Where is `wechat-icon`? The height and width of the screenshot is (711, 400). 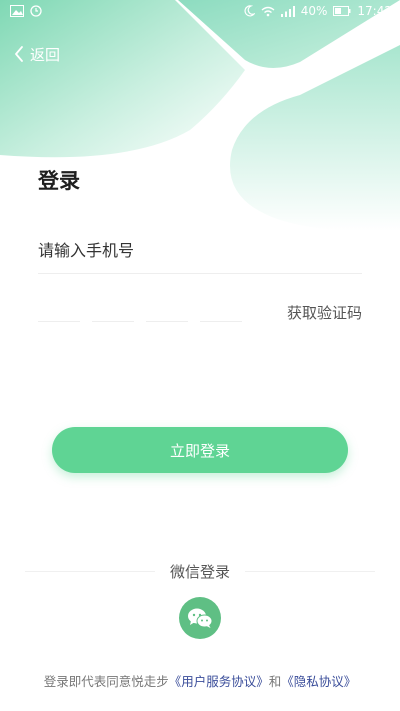 wechat-icon is located at coordinates (200, 618).